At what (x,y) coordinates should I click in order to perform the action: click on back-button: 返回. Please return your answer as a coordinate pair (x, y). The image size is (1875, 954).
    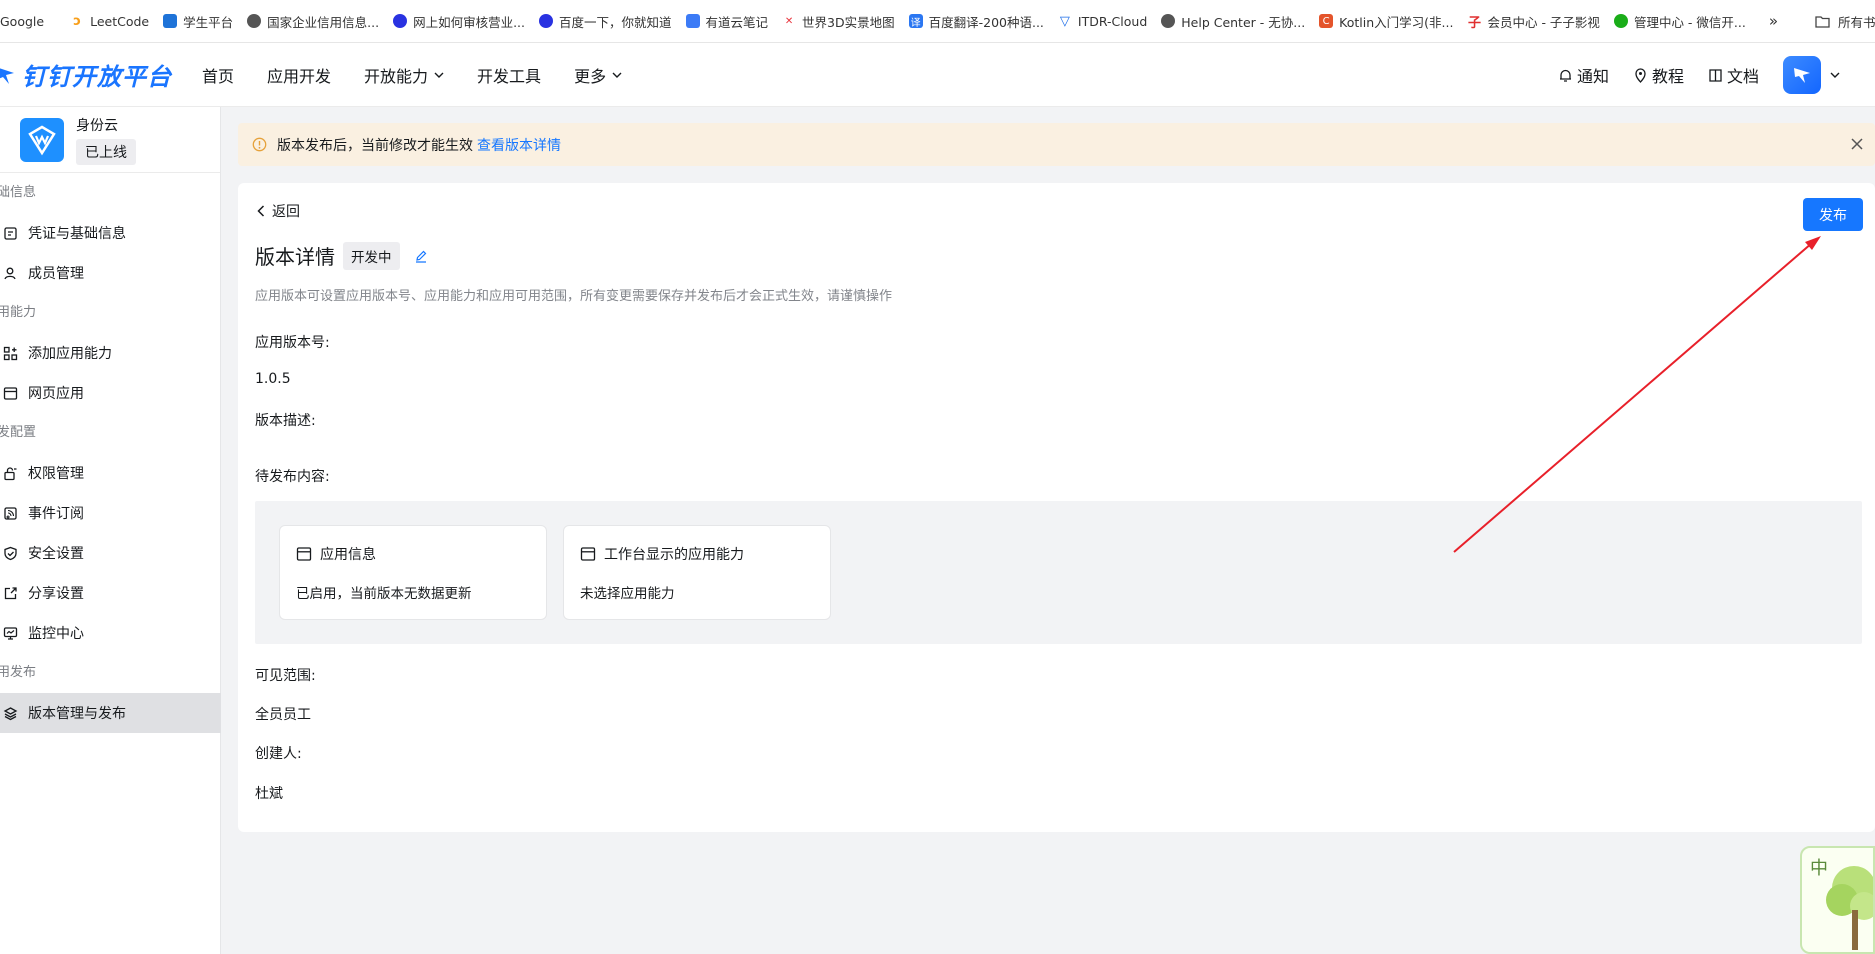
    Looking at the image, I should click on (278, 211).